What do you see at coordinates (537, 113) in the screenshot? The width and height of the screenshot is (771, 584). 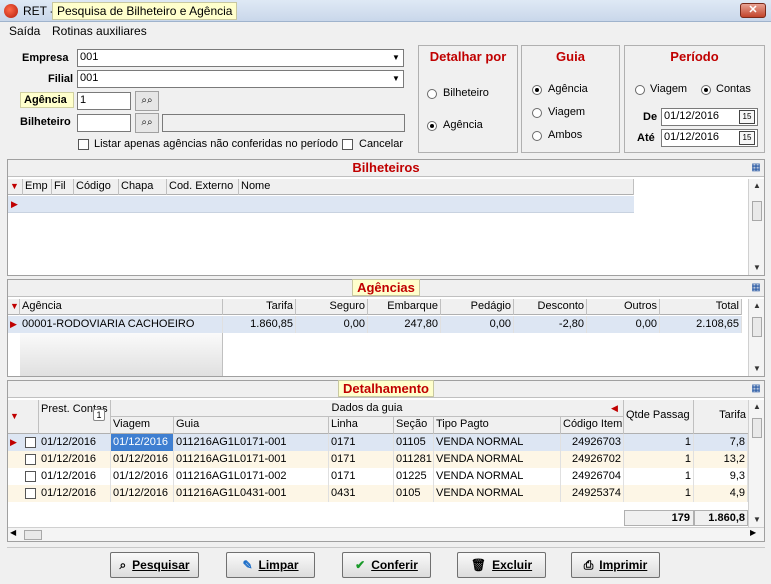 I see `radio-guia-viagem` at bounding box center [537, 113].